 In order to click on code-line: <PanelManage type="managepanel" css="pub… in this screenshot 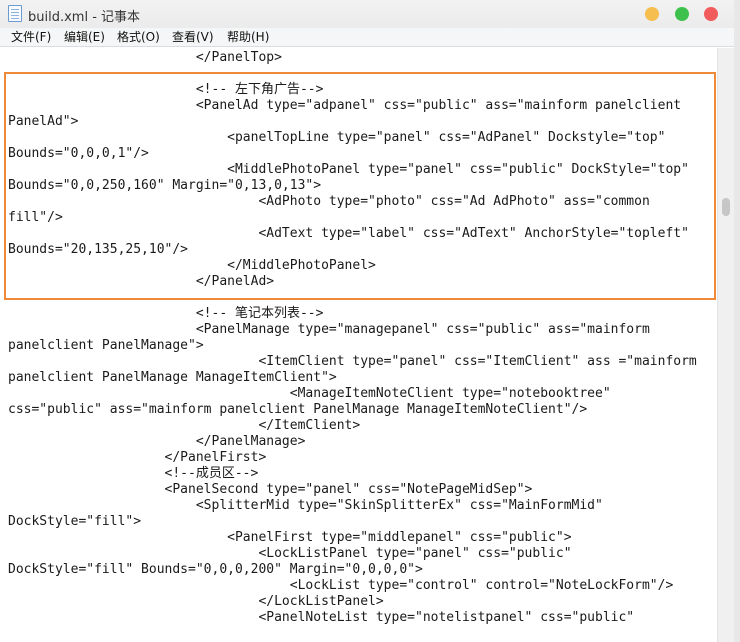, I will do `click(329, 329)`.